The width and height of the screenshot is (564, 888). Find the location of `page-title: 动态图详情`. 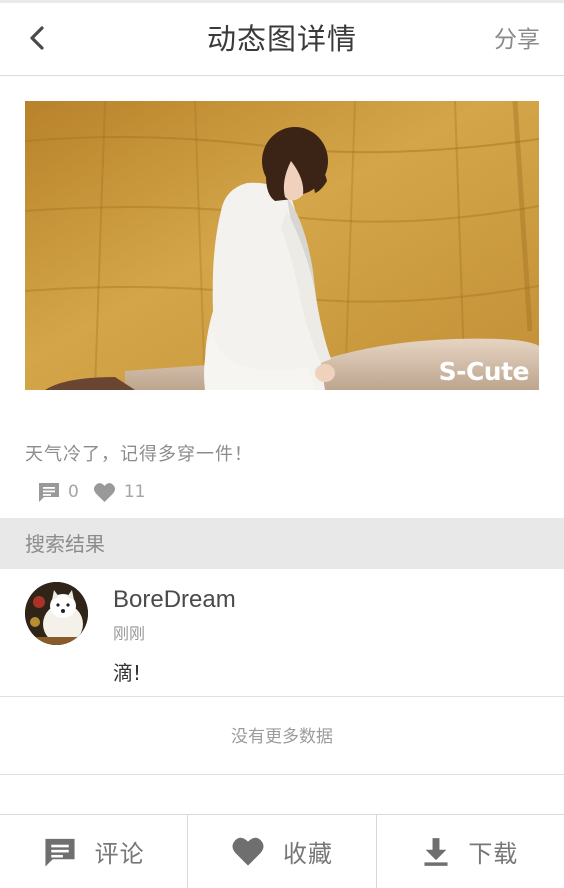

page-title: 动态图详情 is located at coordinates (281, 39).